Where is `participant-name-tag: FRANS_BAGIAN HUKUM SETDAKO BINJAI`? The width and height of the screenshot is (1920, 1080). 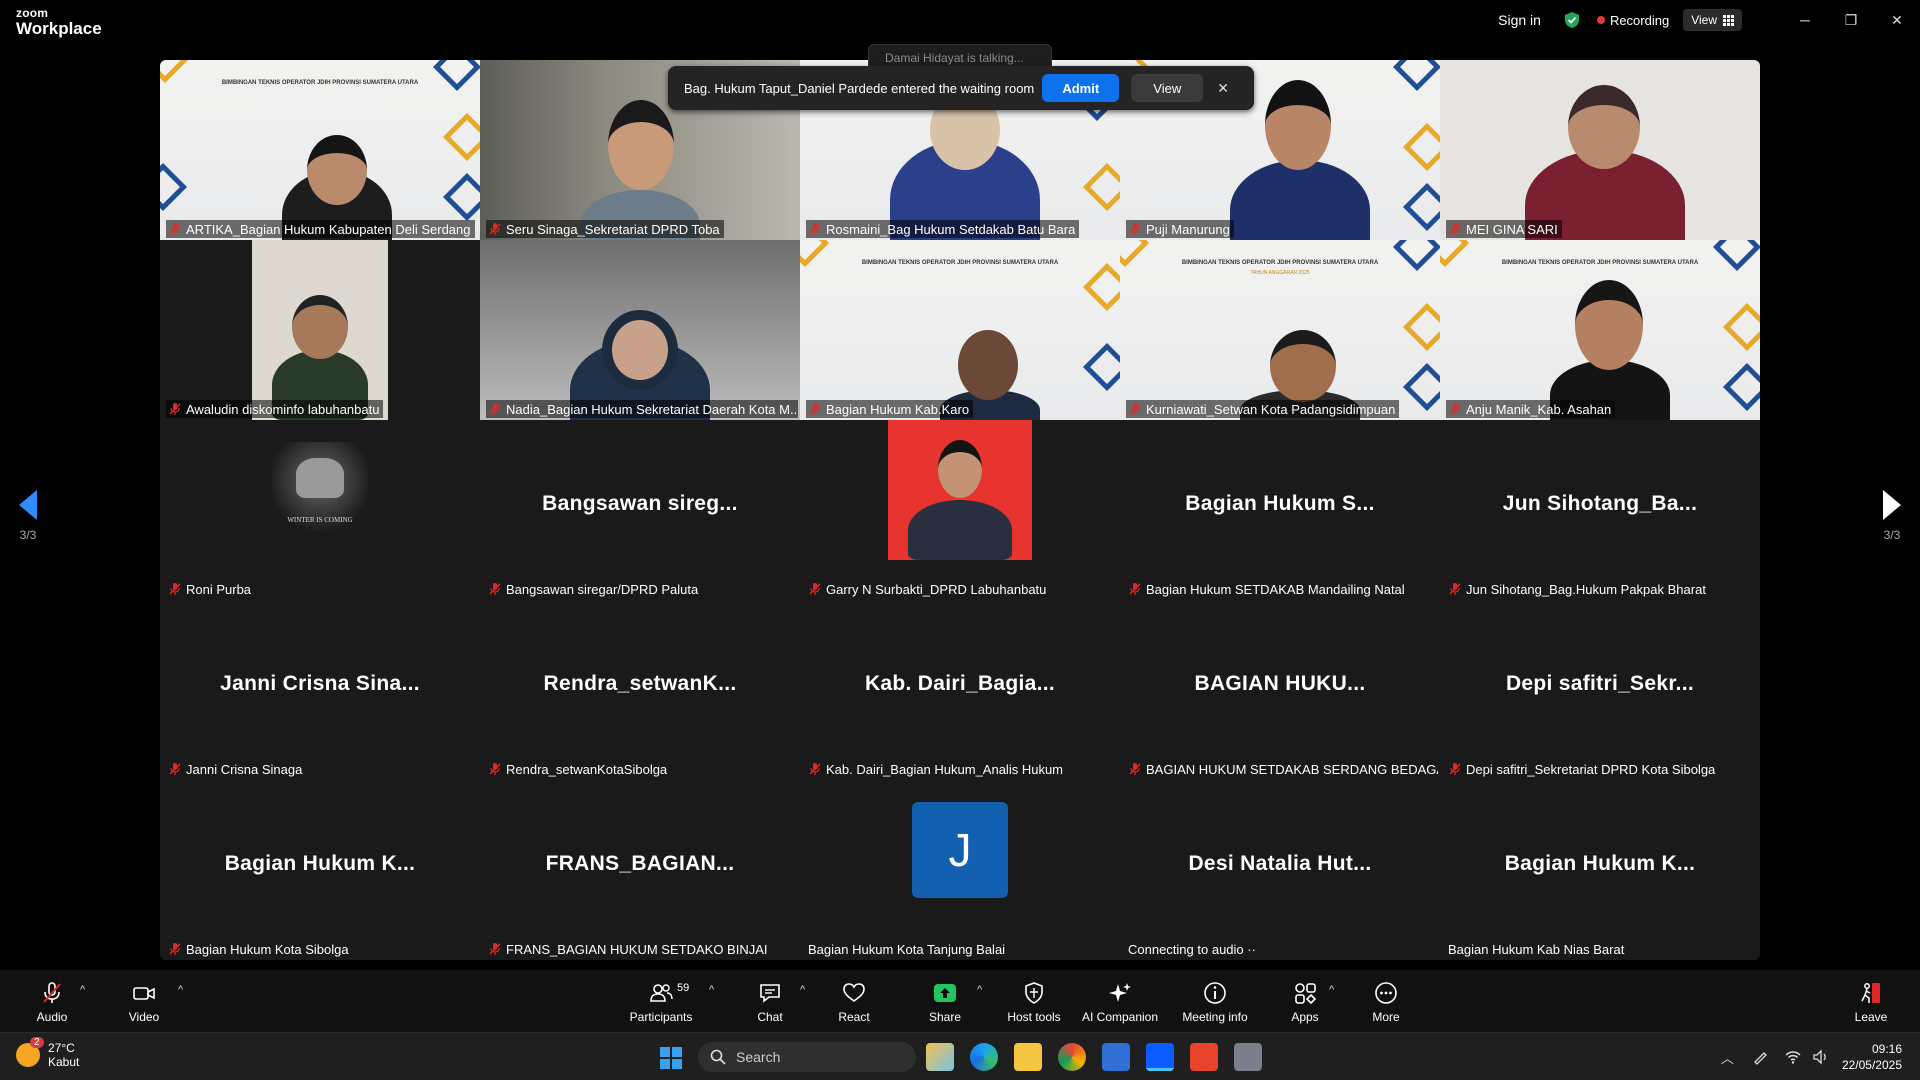 participant-name-tag: FRANS_BAGIAN HUKUM SETDAKO BINJAI is located at coordinates (629, 949).